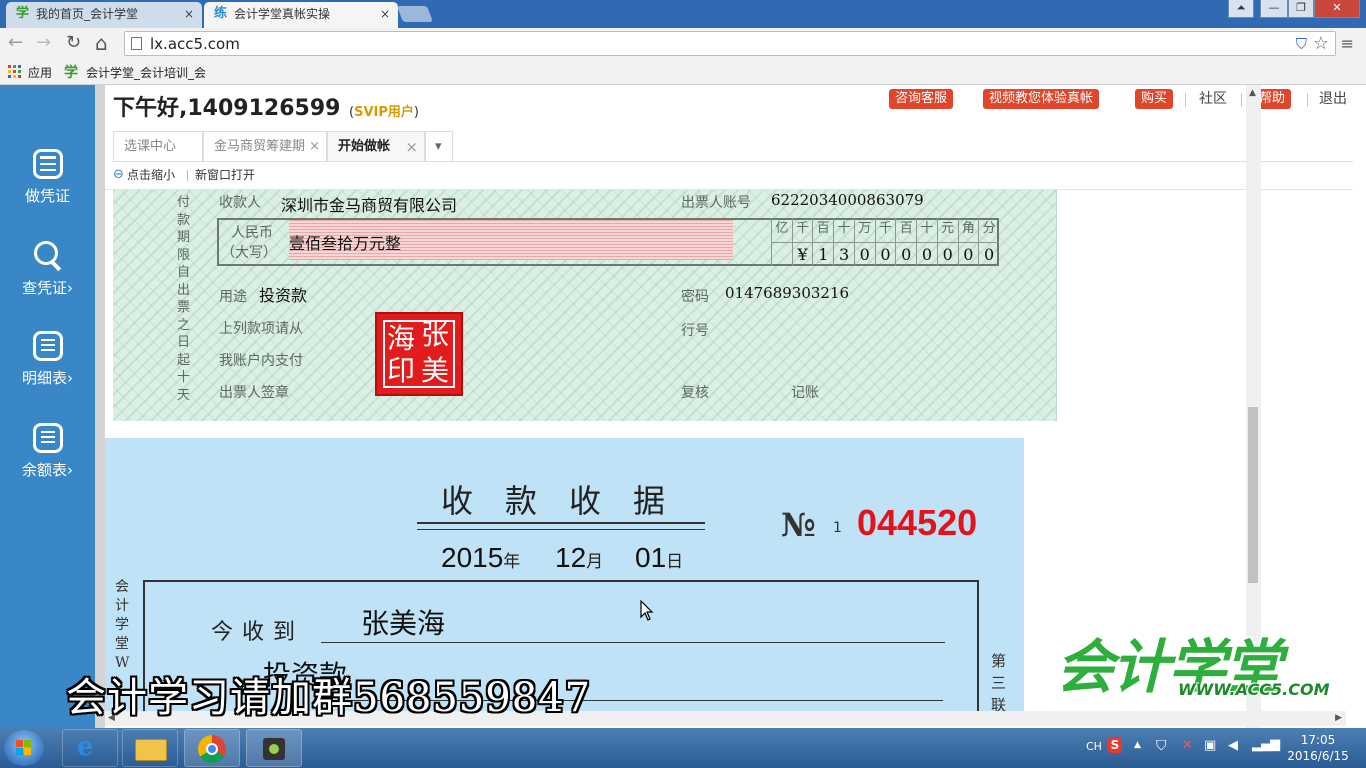  Describe the element at coordinates (52, 406) in the screenshot. I see `left-sidebar: 做凭证 查凭证› 明细表› 余额表›` at that location.